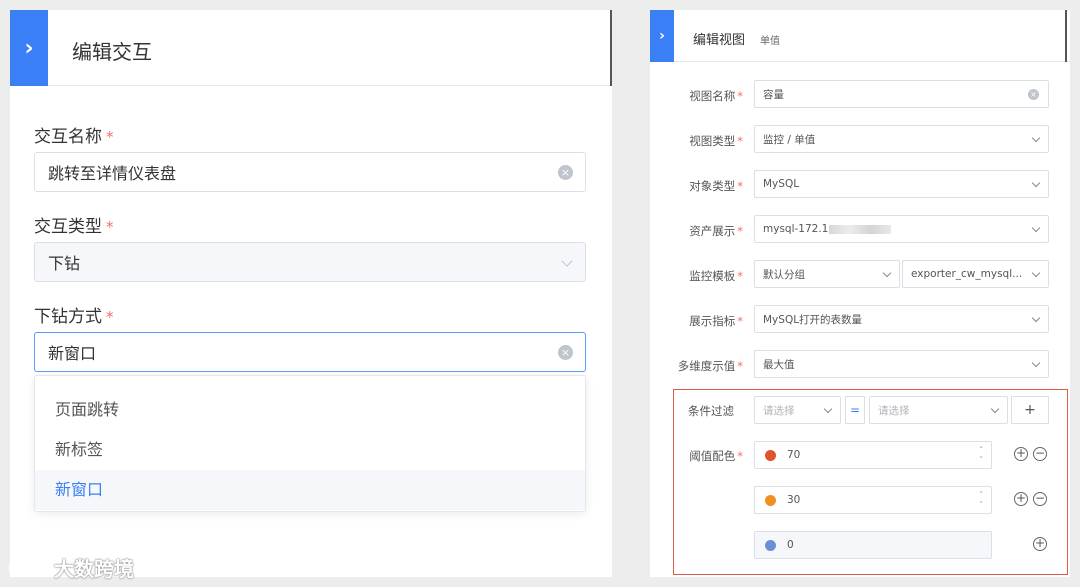 The width and height of the screenshot is (1080, 587). What do you see at coordinates (770, 41) in the screenshot?
I see `panel-subtitle: 单值` at bounding box center [770, 41].